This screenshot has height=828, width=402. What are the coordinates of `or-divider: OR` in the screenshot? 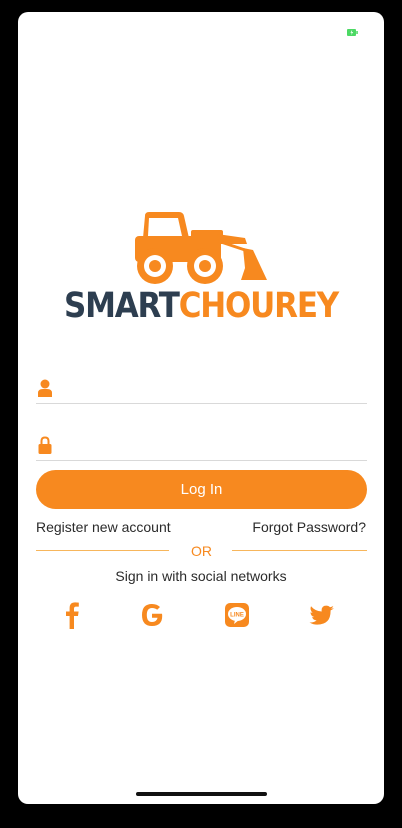 It's located at (201, 551).